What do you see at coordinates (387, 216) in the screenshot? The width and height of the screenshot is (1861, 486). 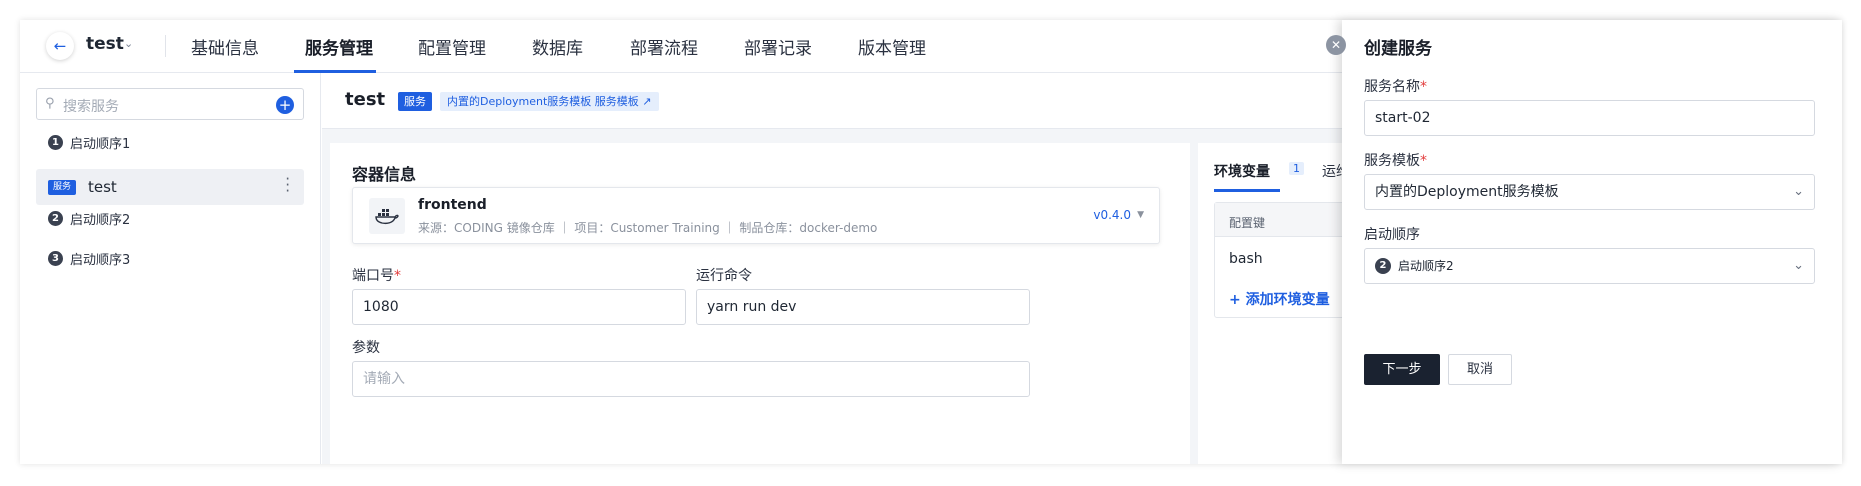 I see `docker-icon` at bounding box center [387, 216].